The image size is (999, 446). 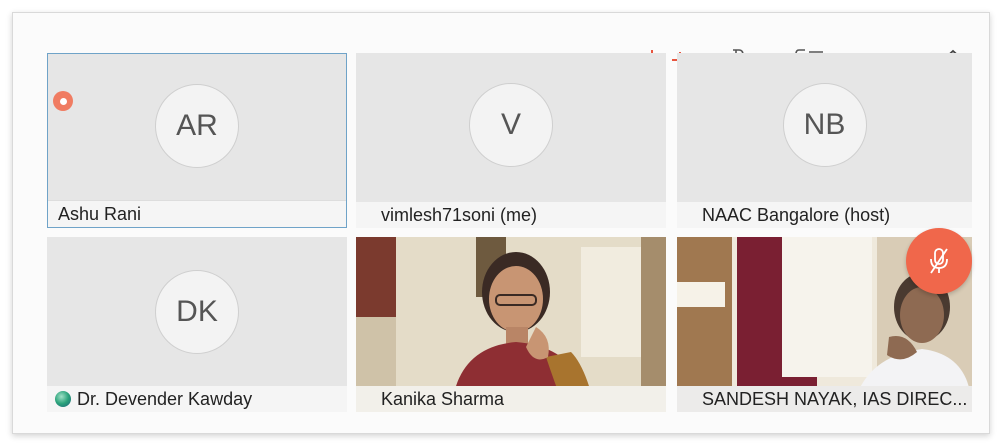 I want to click on avatar: NB, so click(x=824, y=125).